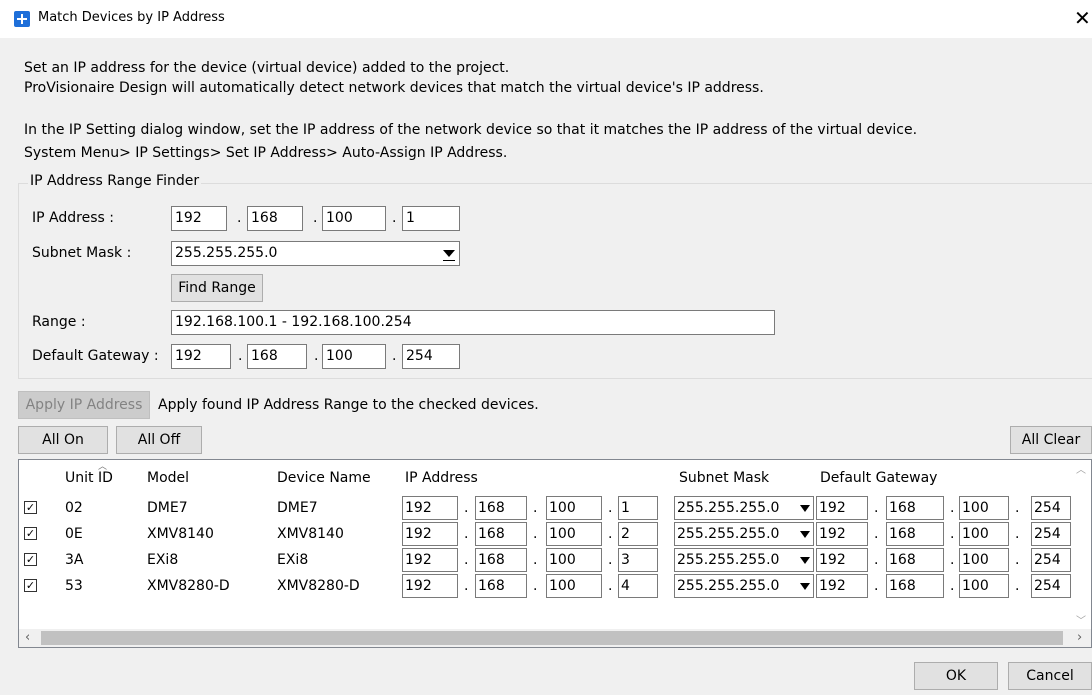 The height and width of the screenshot is (695, 1092). Describe the element at coordinates (1050, 676) in the screenshot. I see `cancel-button: Cancel` at that location.